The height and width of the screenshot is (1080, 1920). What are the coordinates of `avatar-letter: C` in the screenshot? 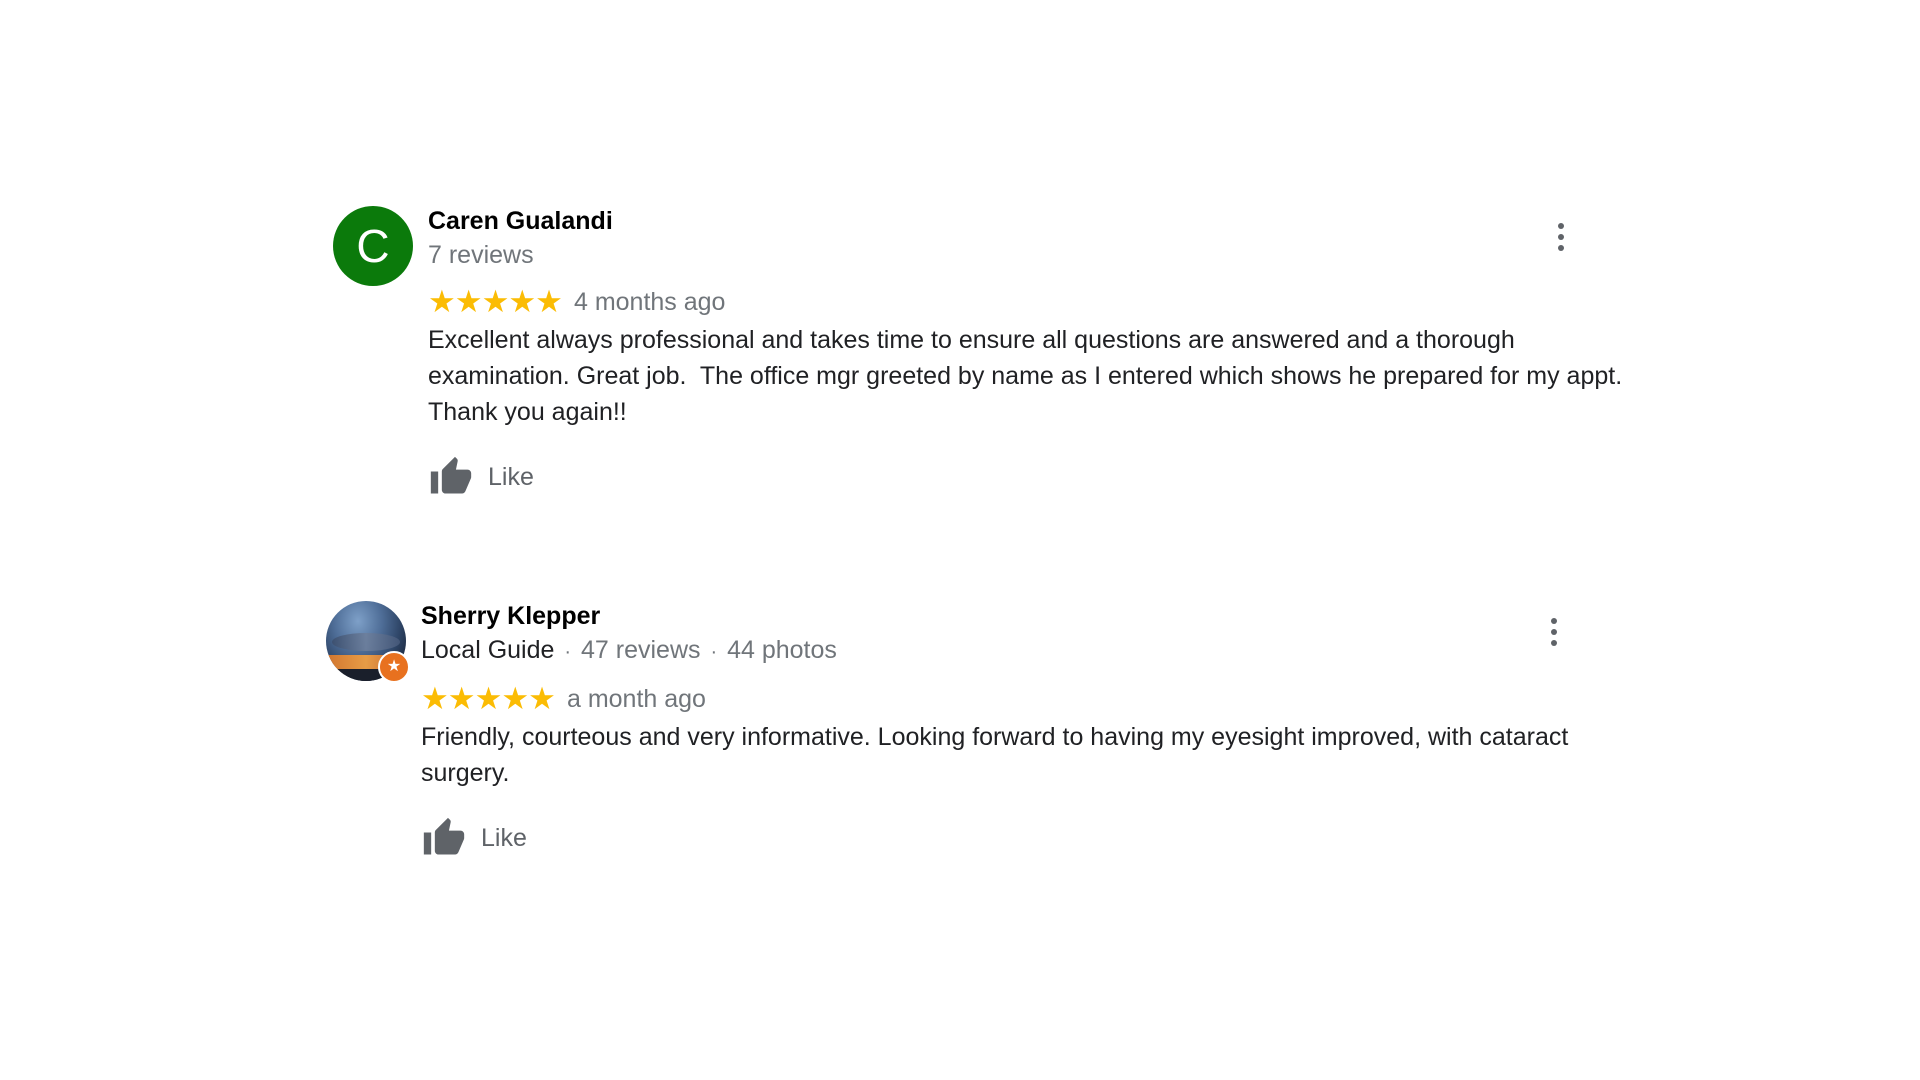 It's located at (373, 246).